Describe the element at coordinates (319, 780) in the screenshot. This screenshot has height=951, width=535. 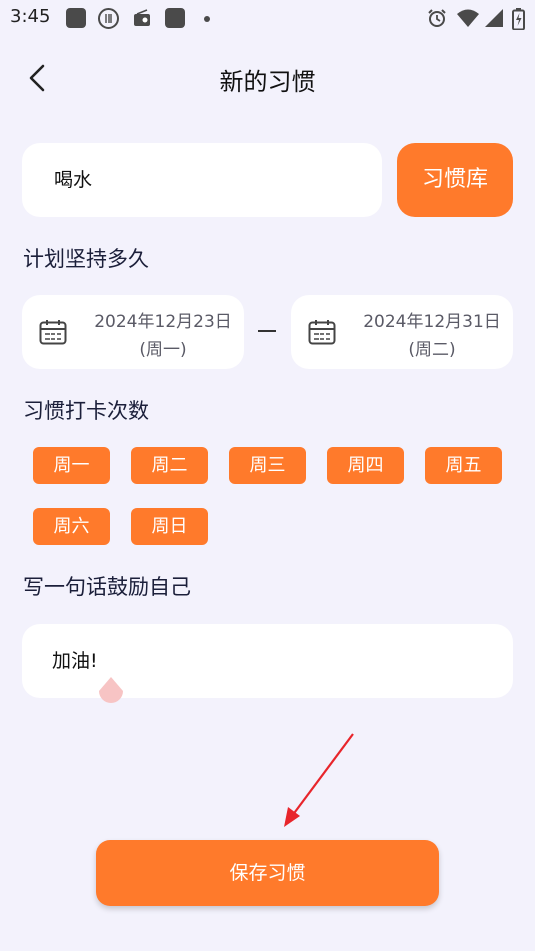
I see `annotation-arrow-icon` at that location.